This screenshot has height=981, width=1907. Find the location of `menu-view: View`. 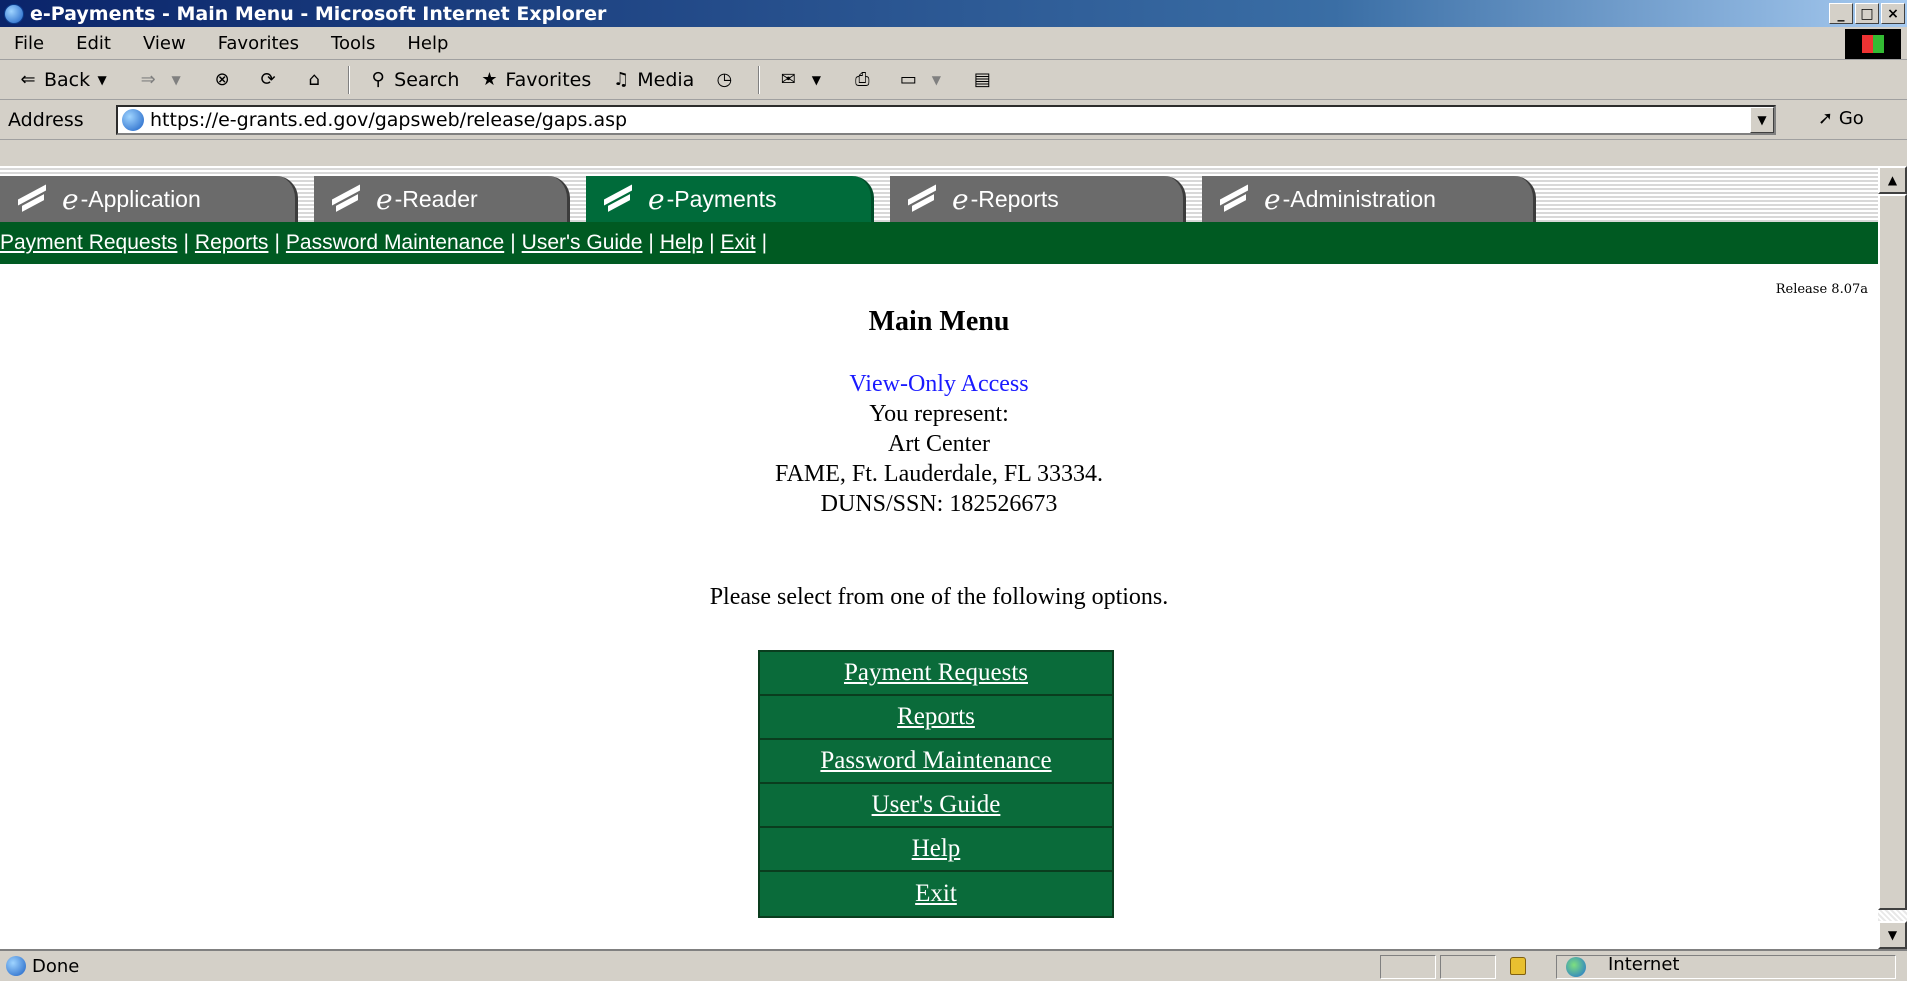

menu-view: View is located at coordinates (164, 43).